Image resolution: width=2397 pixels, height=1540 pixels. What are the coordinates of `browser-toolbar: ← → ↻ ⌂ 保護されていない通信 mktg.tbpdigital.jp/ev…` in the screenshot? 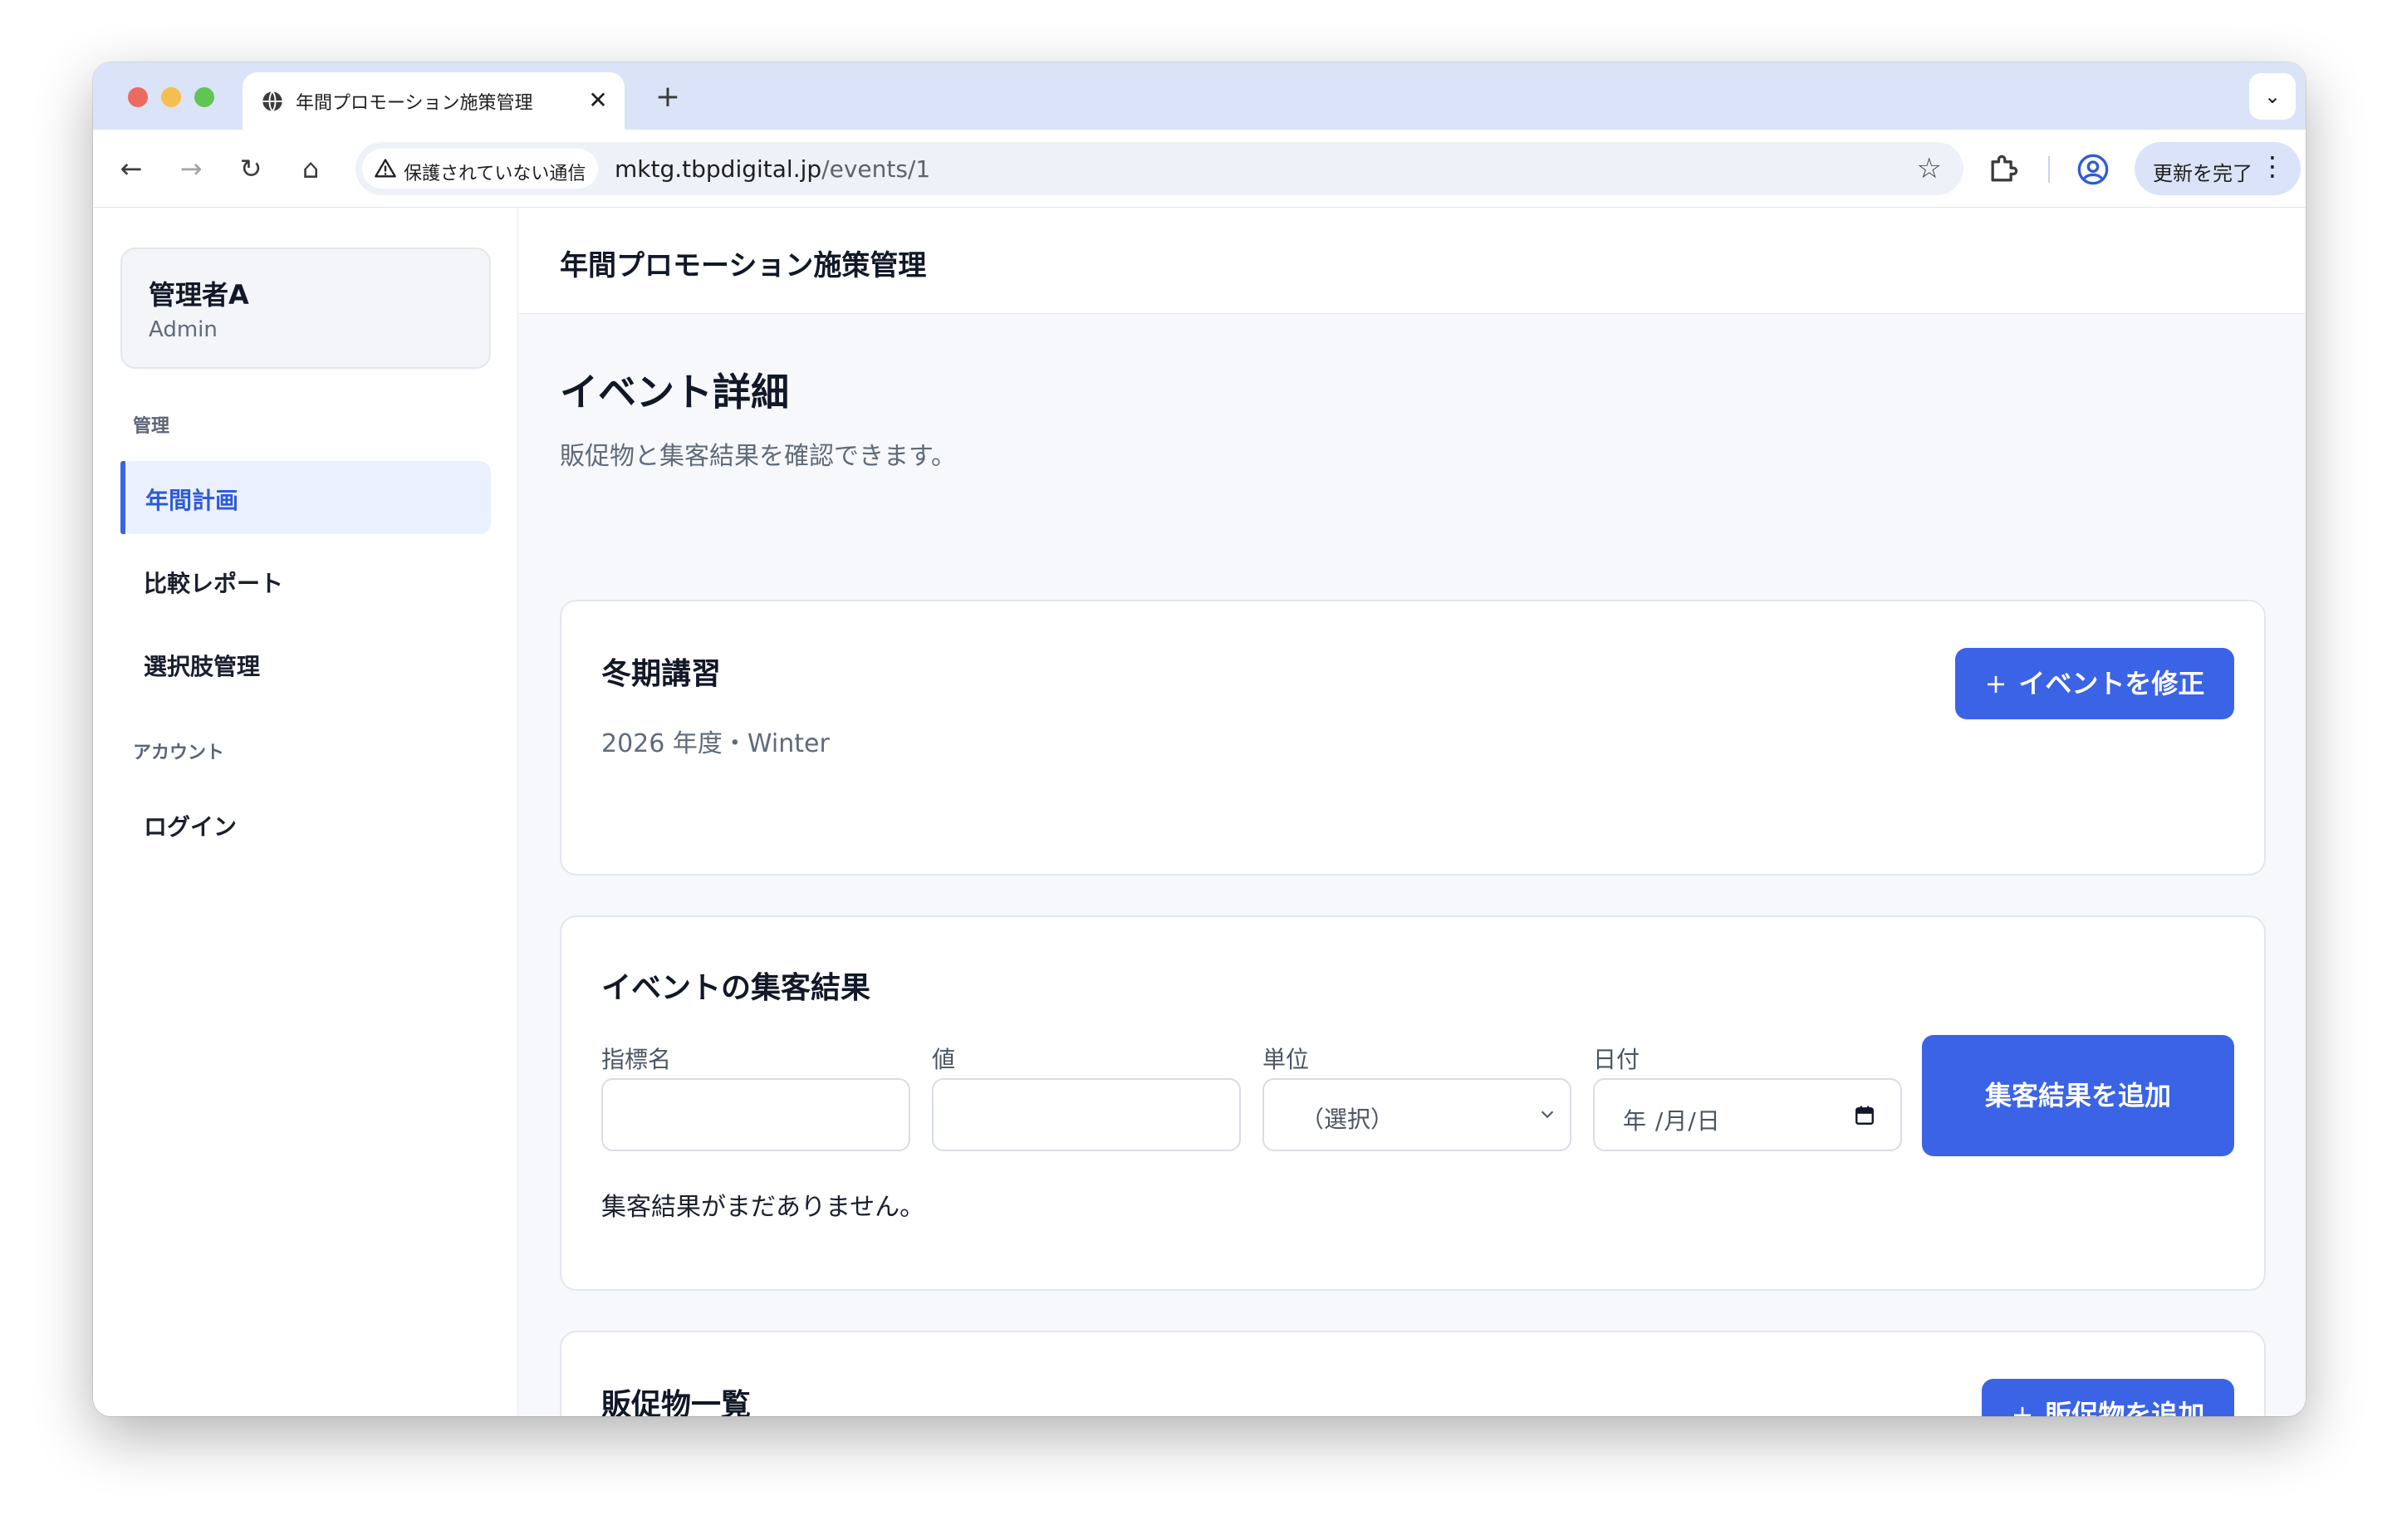 It's located at (1199, 169).